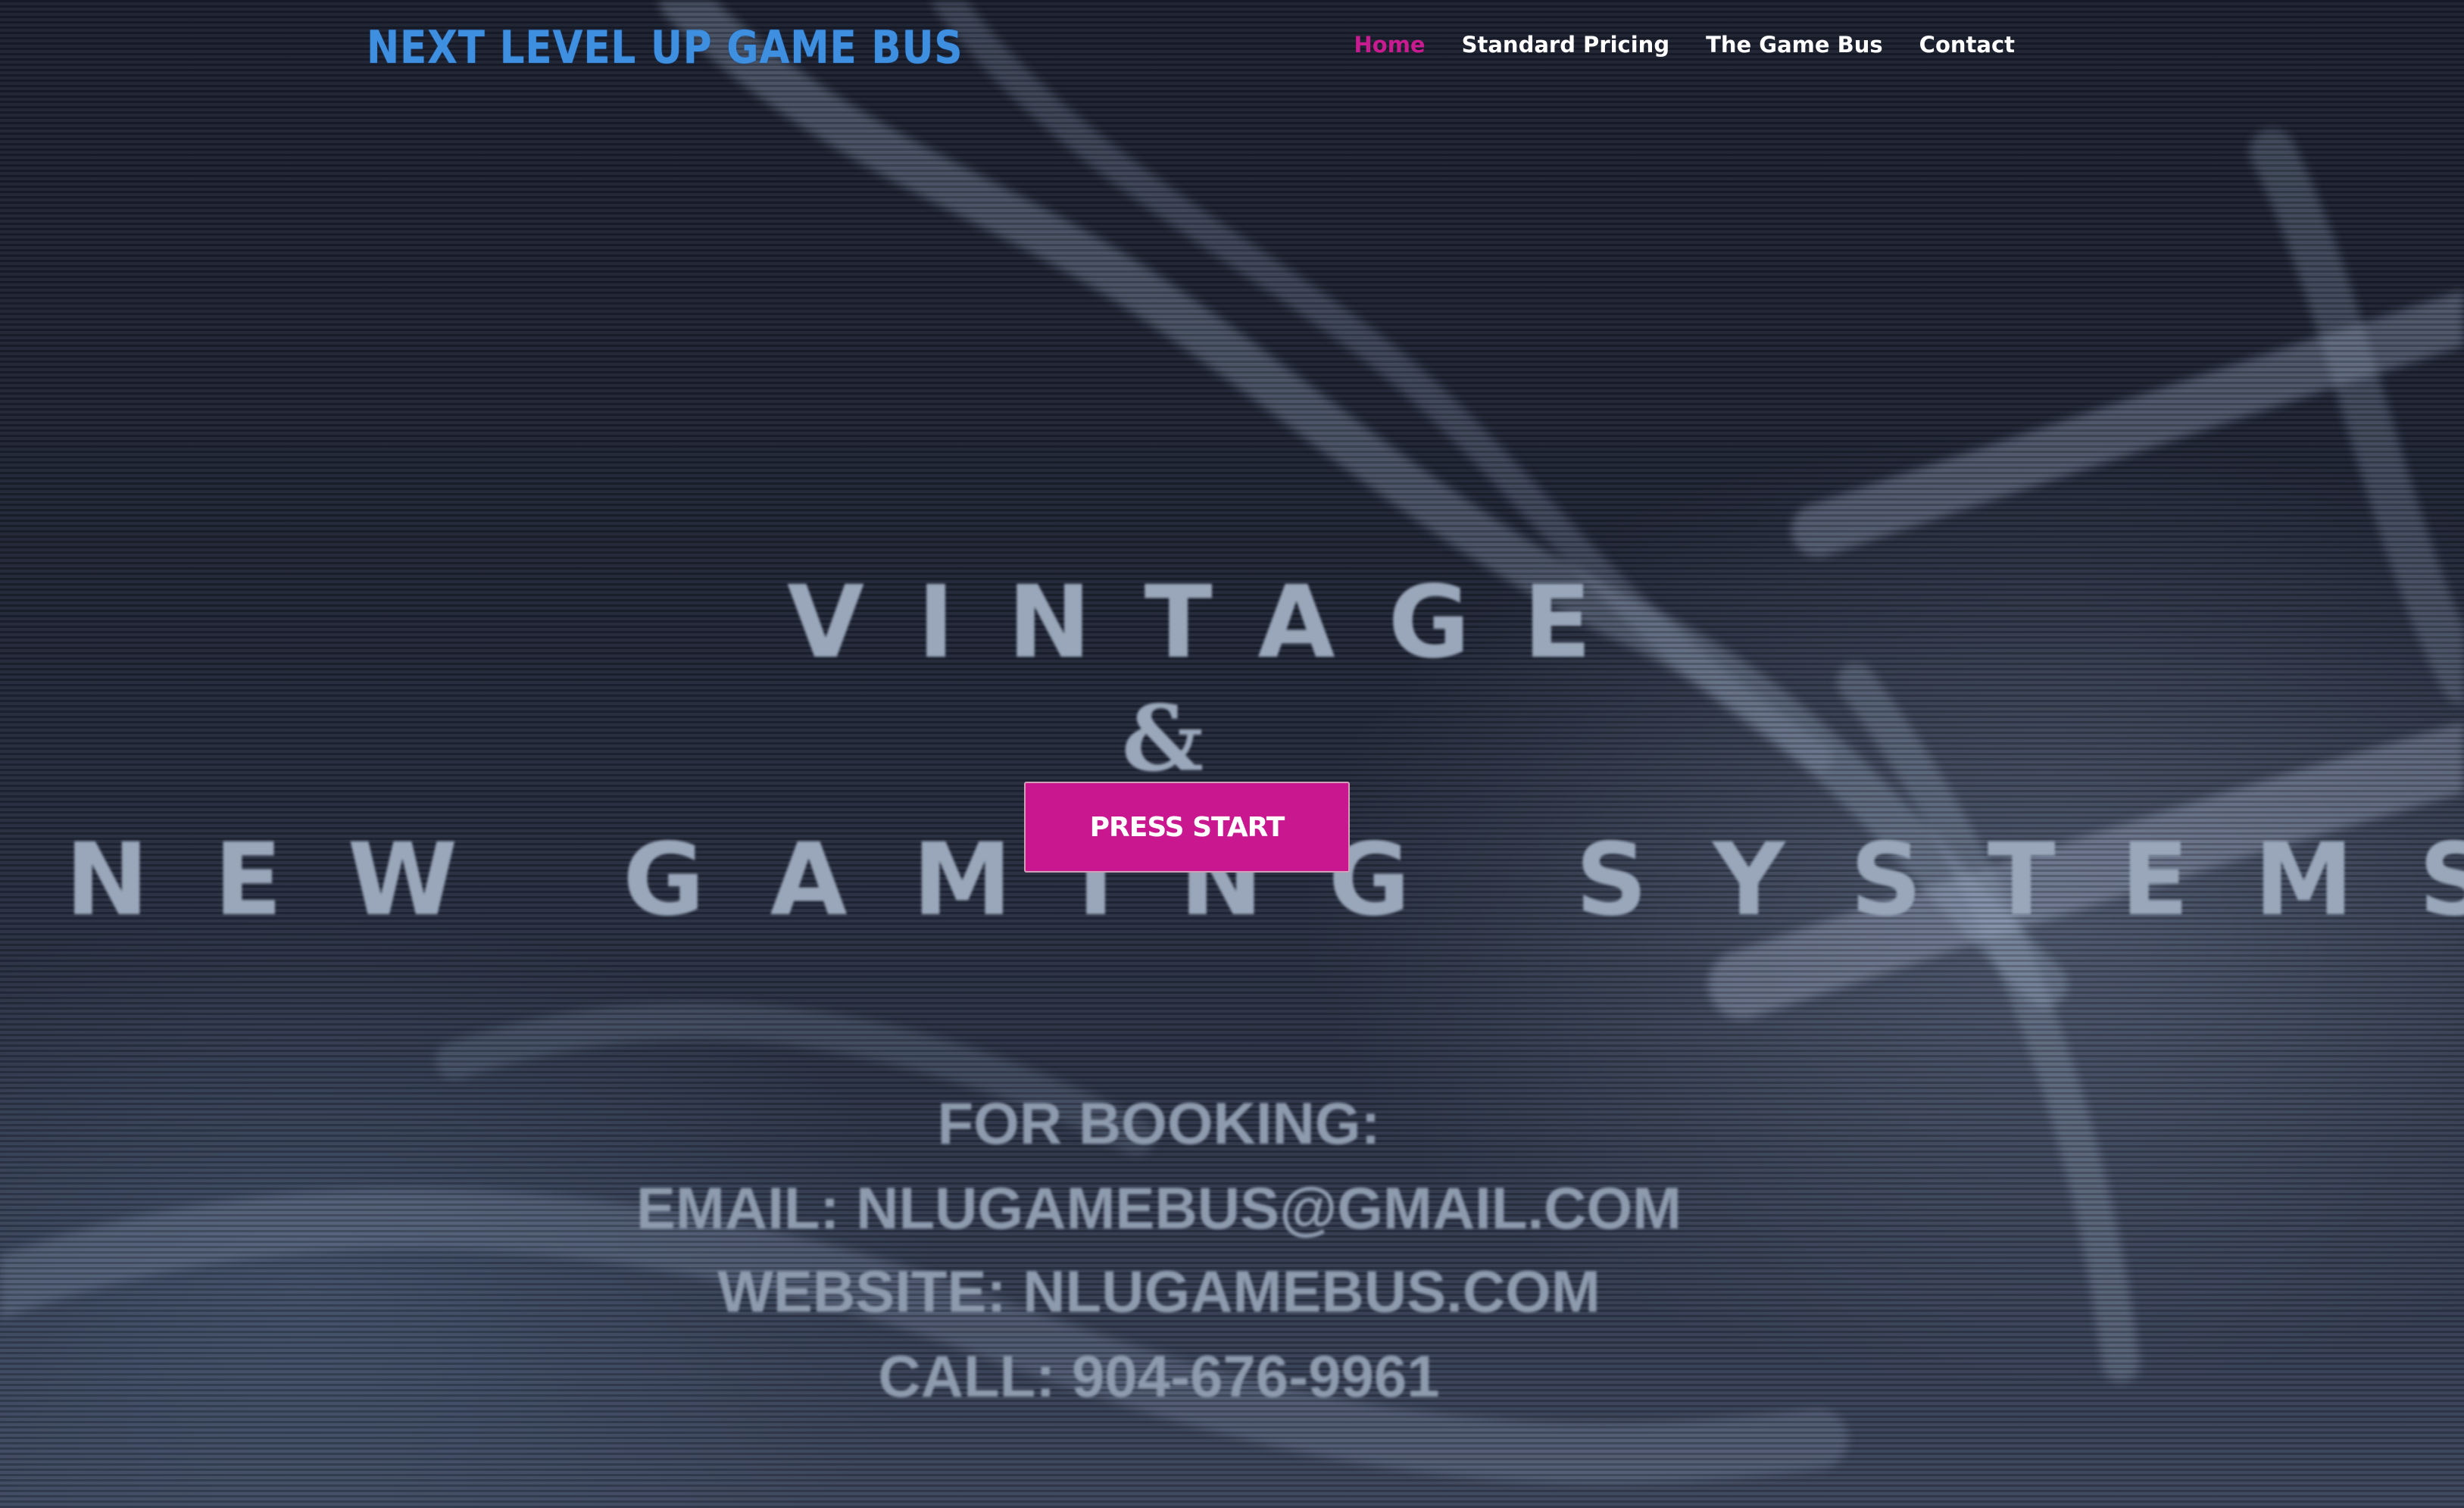 This screenshot has height=1508, width=2464. I want to click on press-start-button: PRESS START, so click(1187, 827).